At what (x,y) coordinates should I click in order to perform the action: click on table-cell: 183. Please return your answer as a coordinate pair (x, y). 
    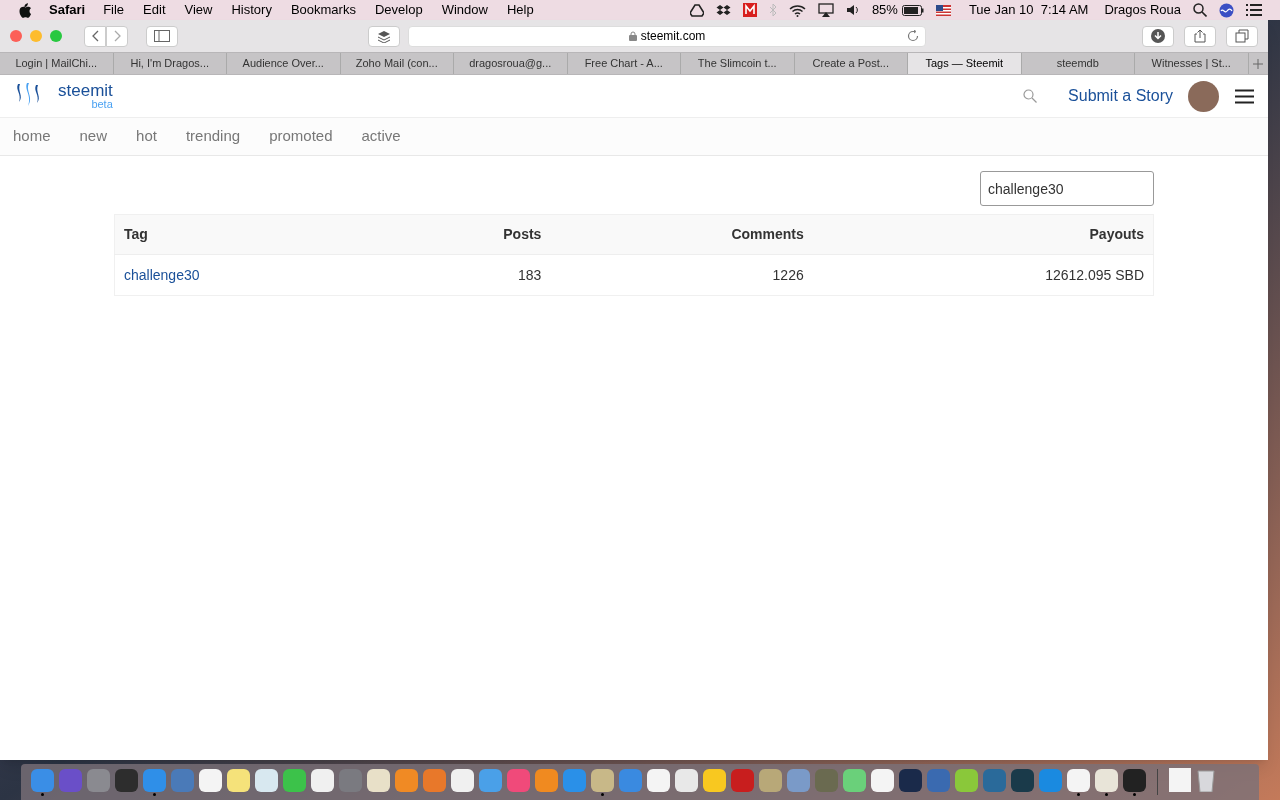
    Looking at the image, I should click on (469, 275).